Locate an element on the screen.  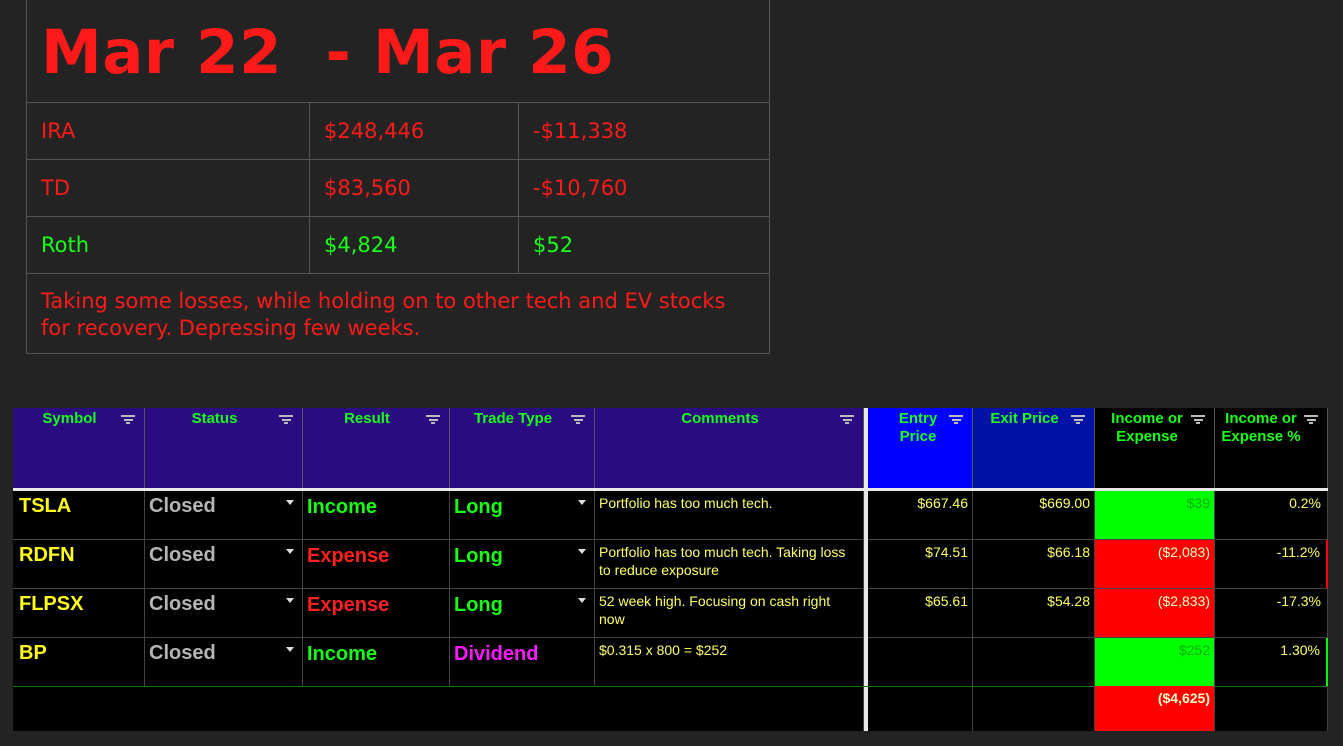
income-expense-pct-cell: 1.30% is located at coordinates (1271, 662).